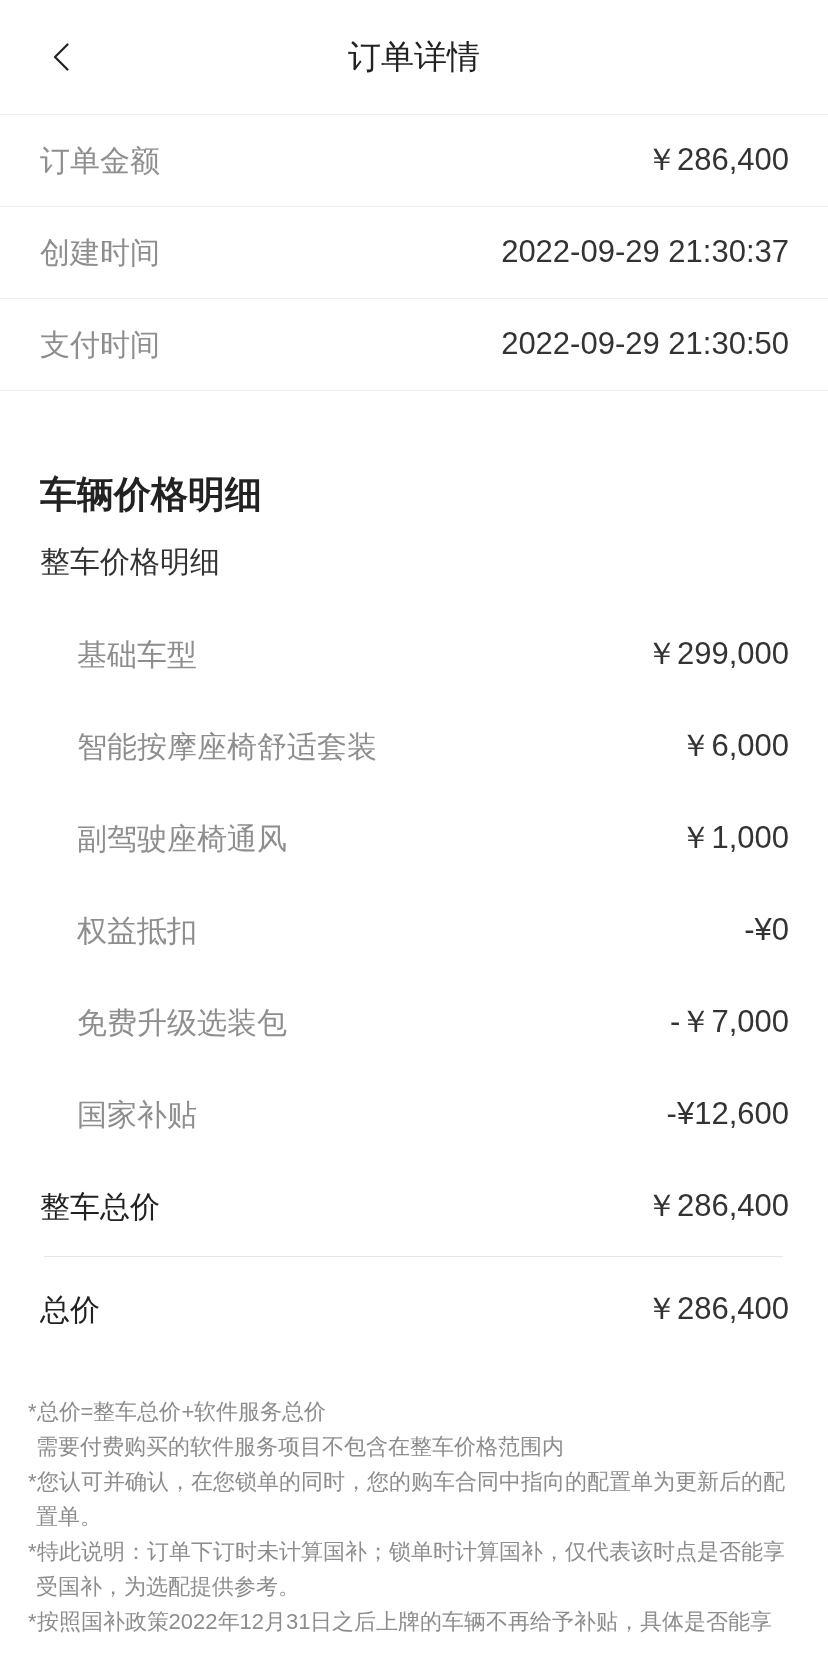 The image size is (828, 1659). What do you see at coordinates (182, 838) in the screenshot?
I see `price-item-label: 副驾驶座椅通风` at bounding box center [182, 838].